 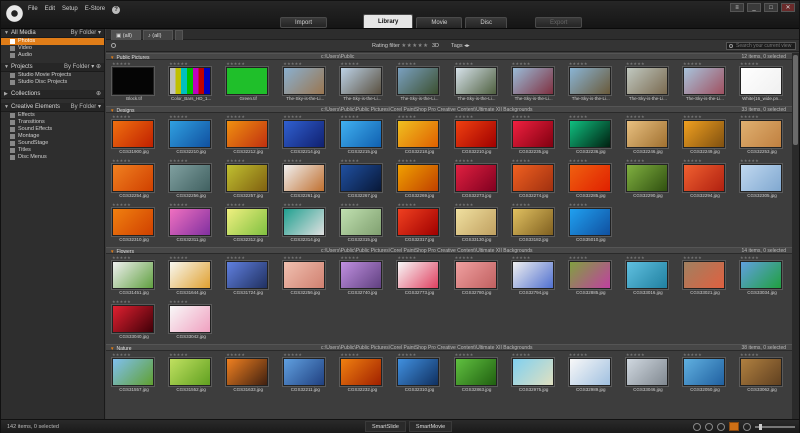 I want to click on sidebar-item-video: Video, so click(x=52, y=48).